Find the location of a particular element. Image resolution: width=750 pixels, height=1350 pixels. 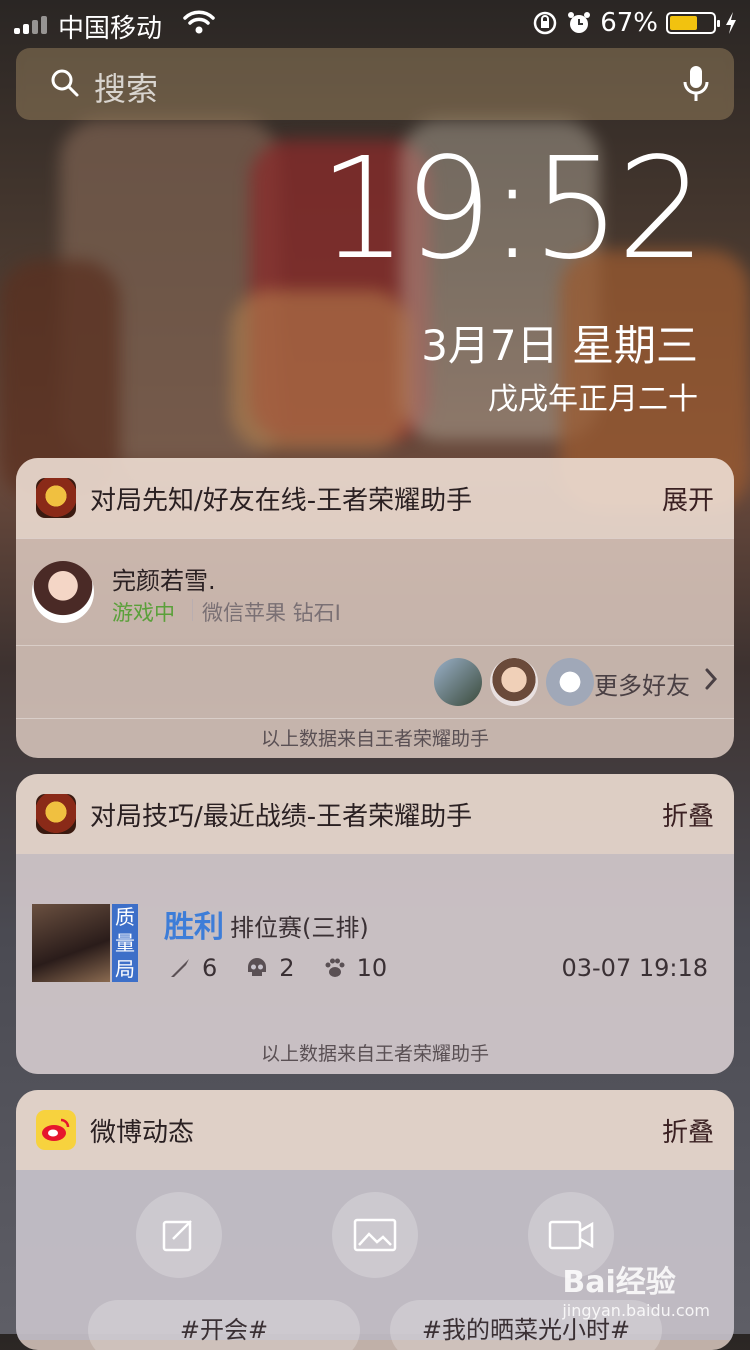

widget-title: 微博动态 is located at coordinates (142, 1133).